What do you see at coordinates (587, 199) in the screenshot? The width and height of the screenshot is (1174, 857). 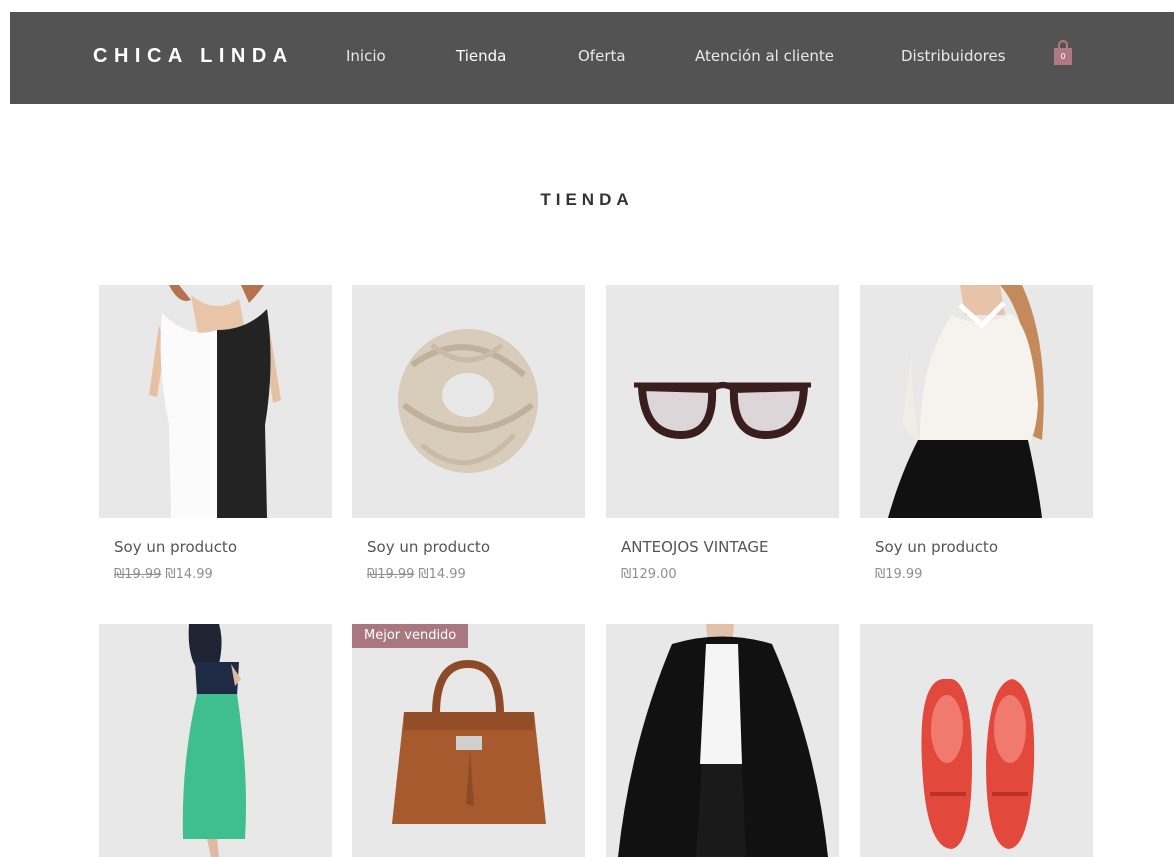 I see `page-title: TIENDA` at bounding box center [587, 199].